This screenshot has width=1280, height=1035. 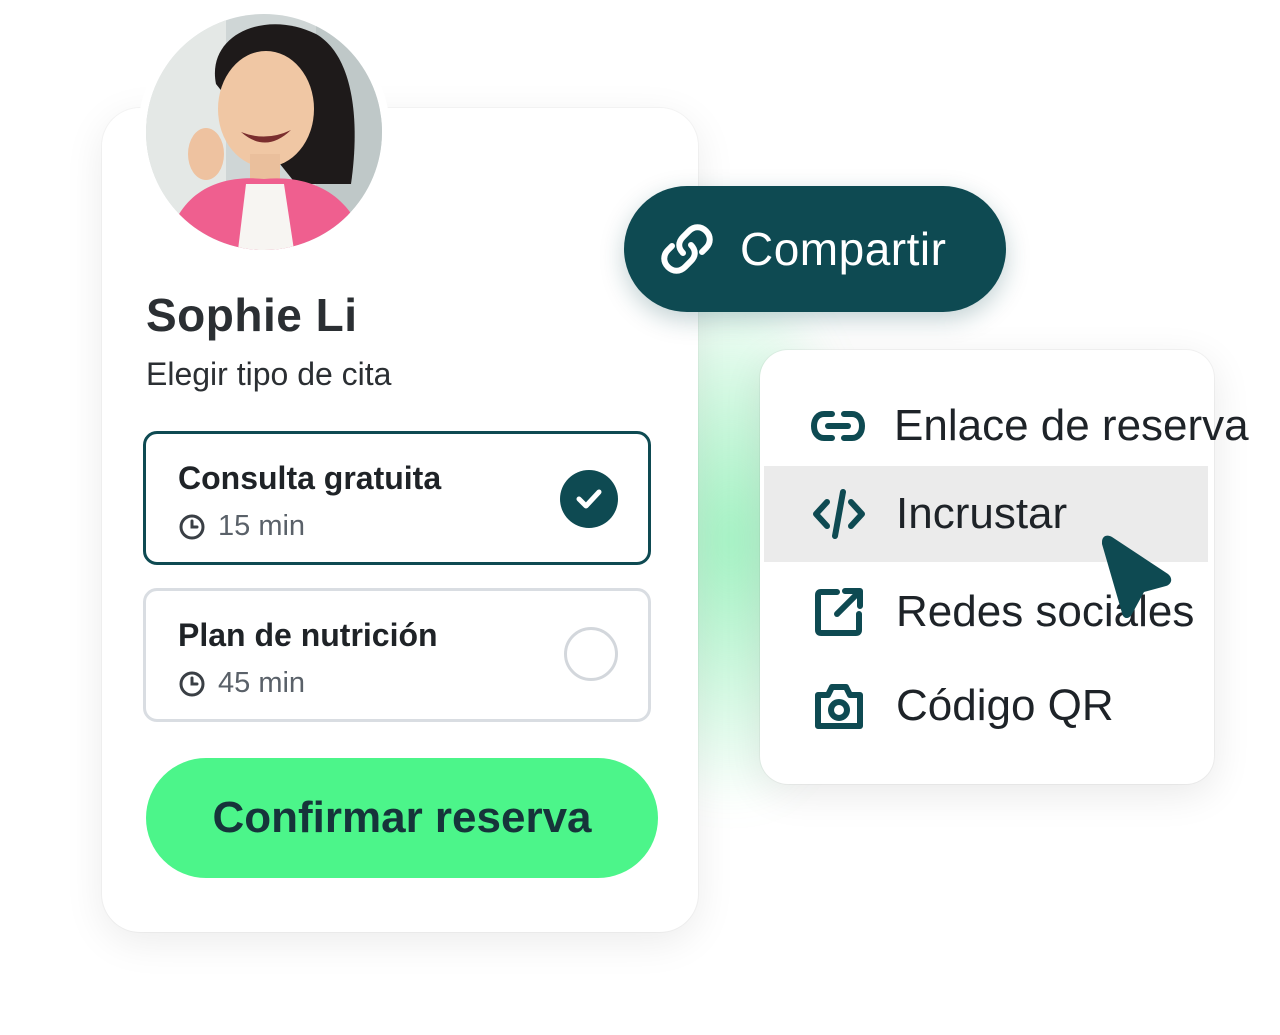 I want to click on profile-name: Sophie Li, so click(x=252, y=315).